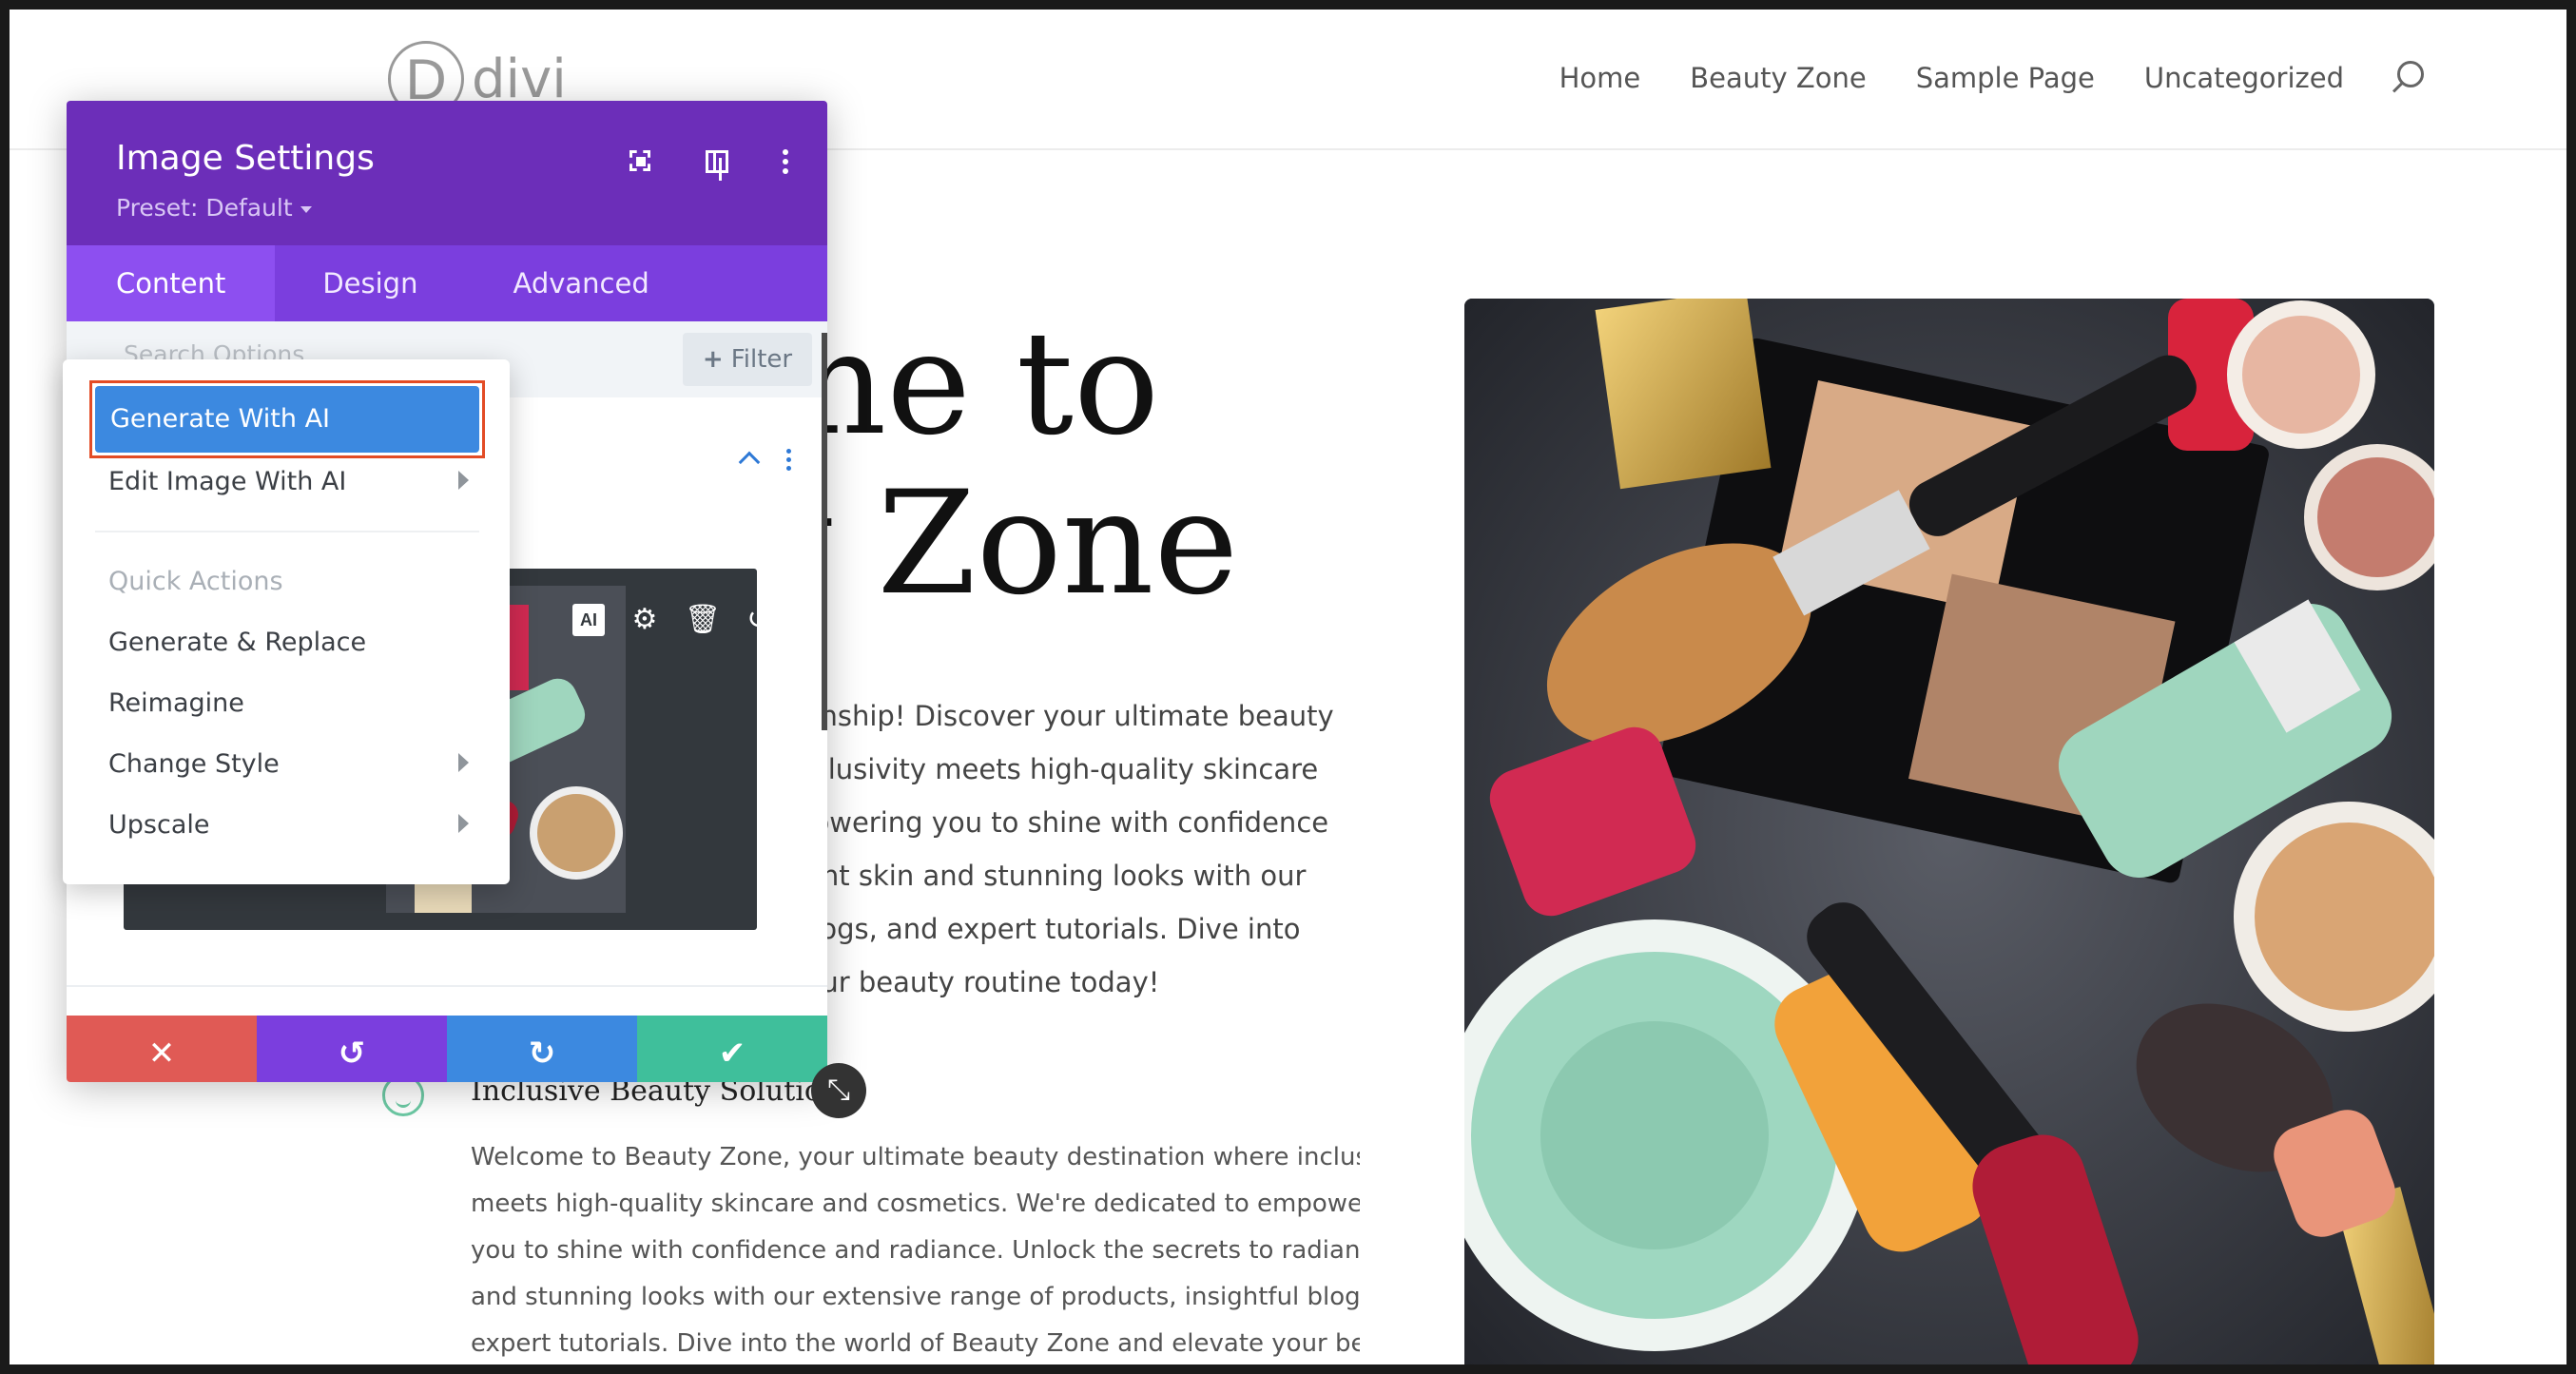 This screenshot has width=2576, height=1374. What do you see at coordinates (749, 458) in the screenshot?
I see `chevron-up-icon` at bounding box center [749, 458].